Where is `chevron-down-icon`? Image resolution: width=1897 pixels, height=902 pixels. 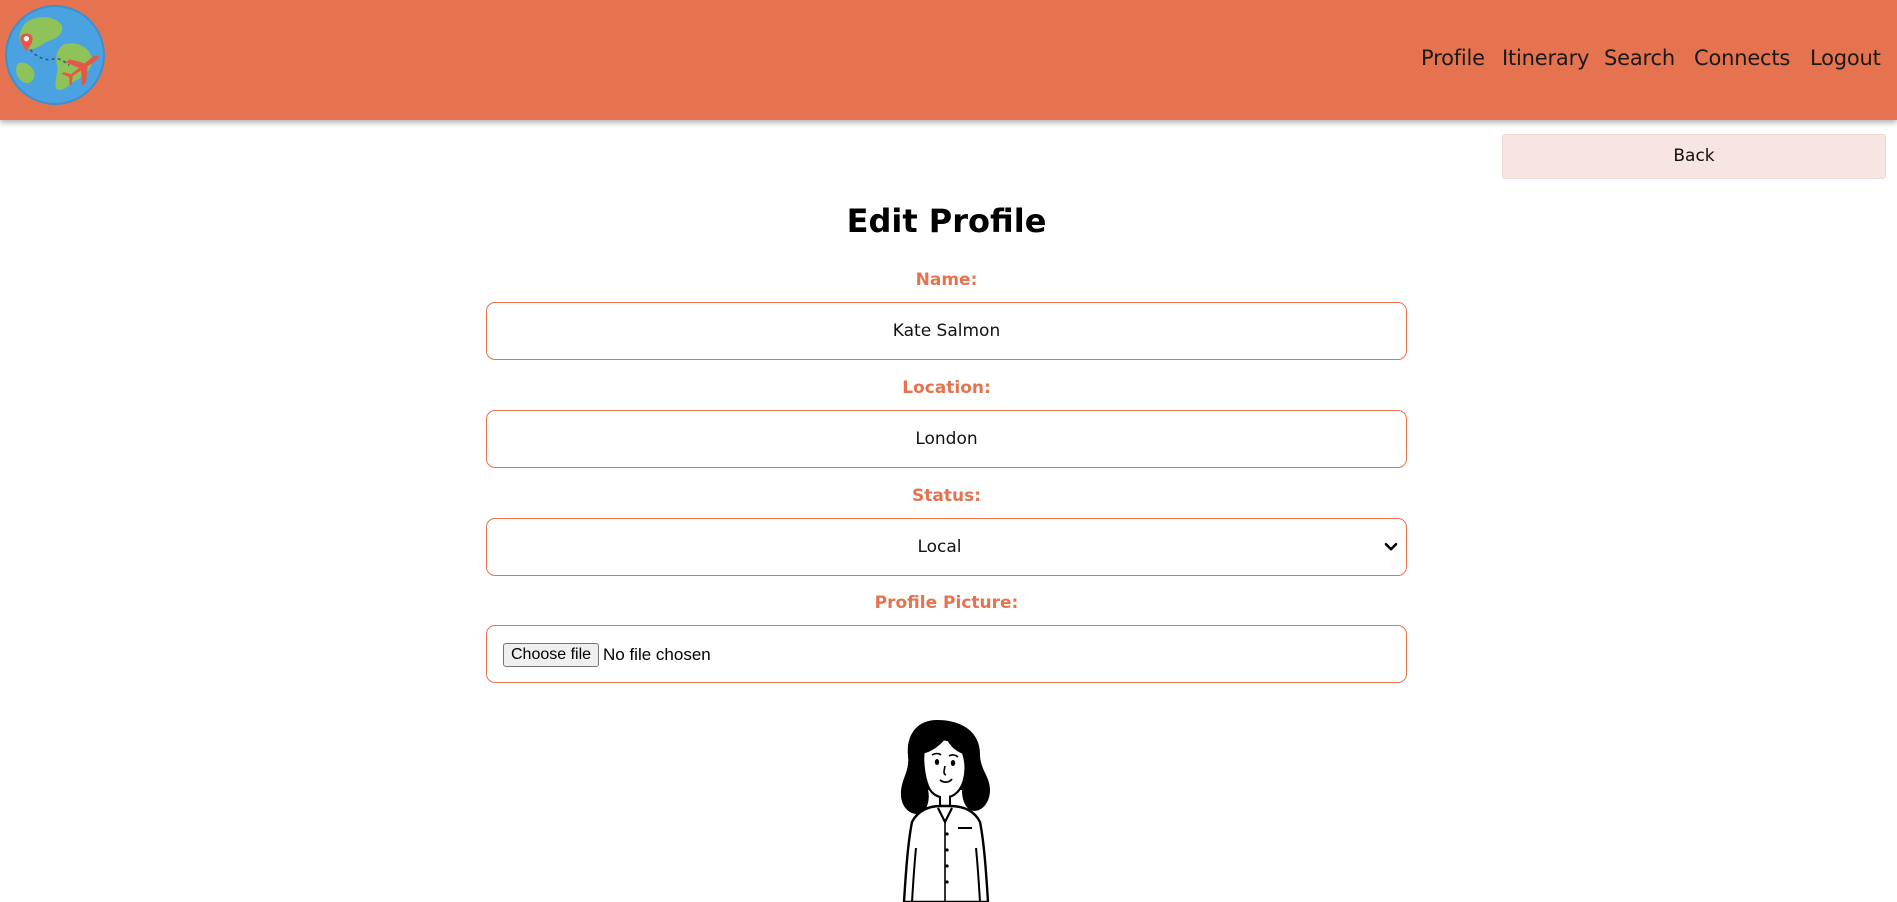
chevron-down-icon is located at coordinates (1391, 546).